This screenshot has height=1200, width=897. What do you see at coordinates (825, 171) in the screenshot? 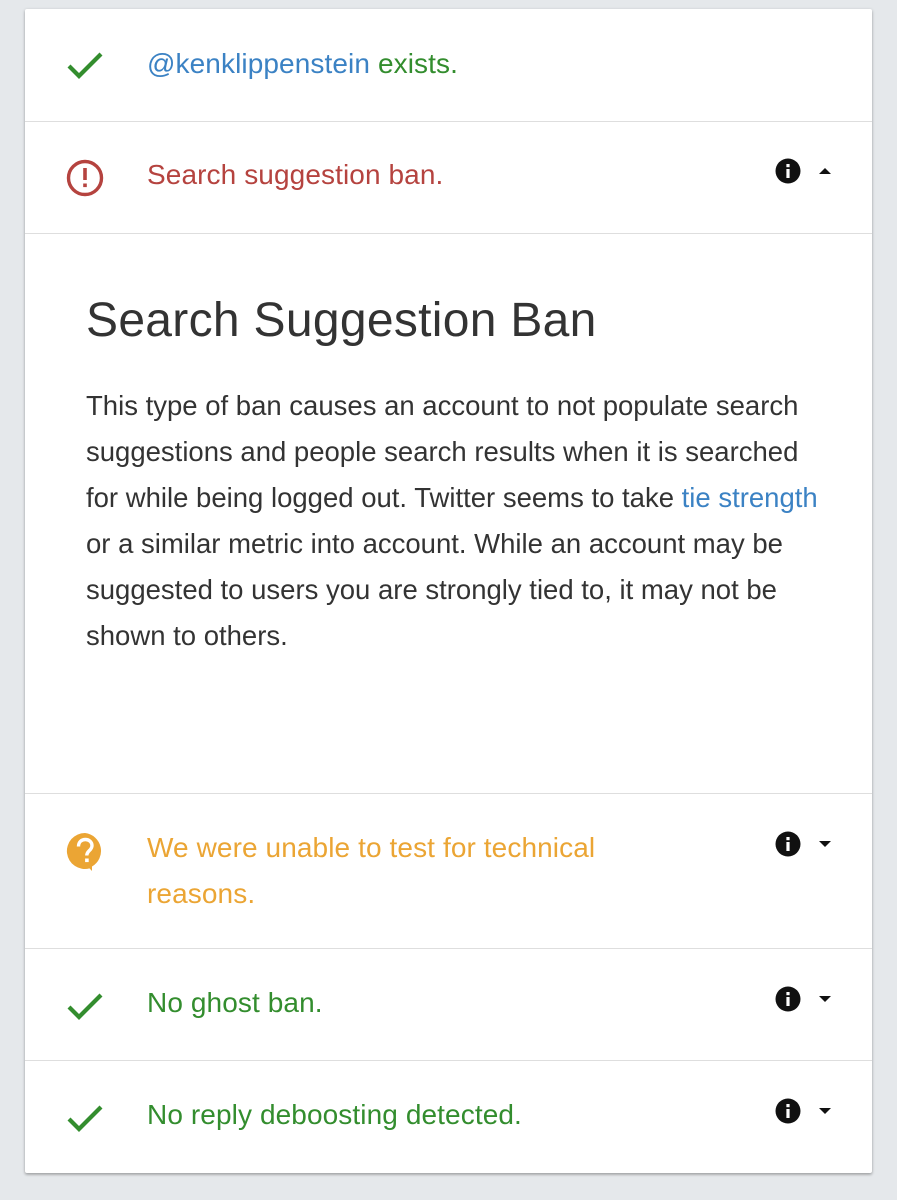
I see `caret-up-icon` at bounding box center [825, 171].